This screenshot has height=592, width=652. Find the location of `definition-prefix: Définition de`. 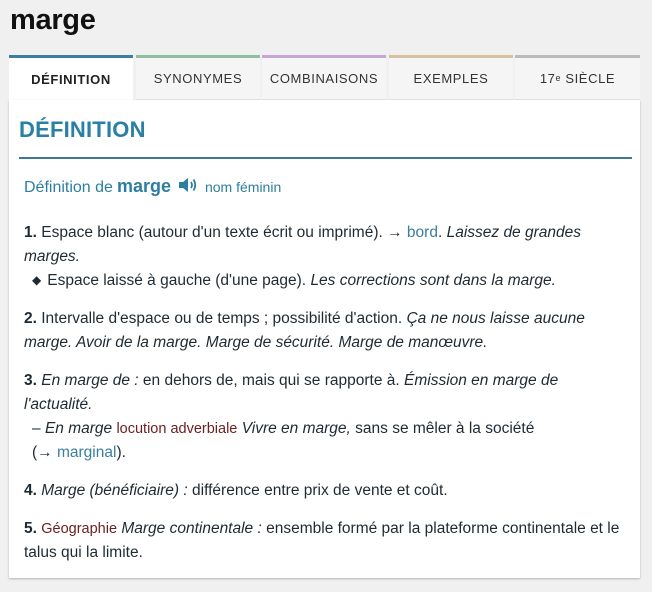

definition-prefix: Définition de is located at coordinates (68, 187).